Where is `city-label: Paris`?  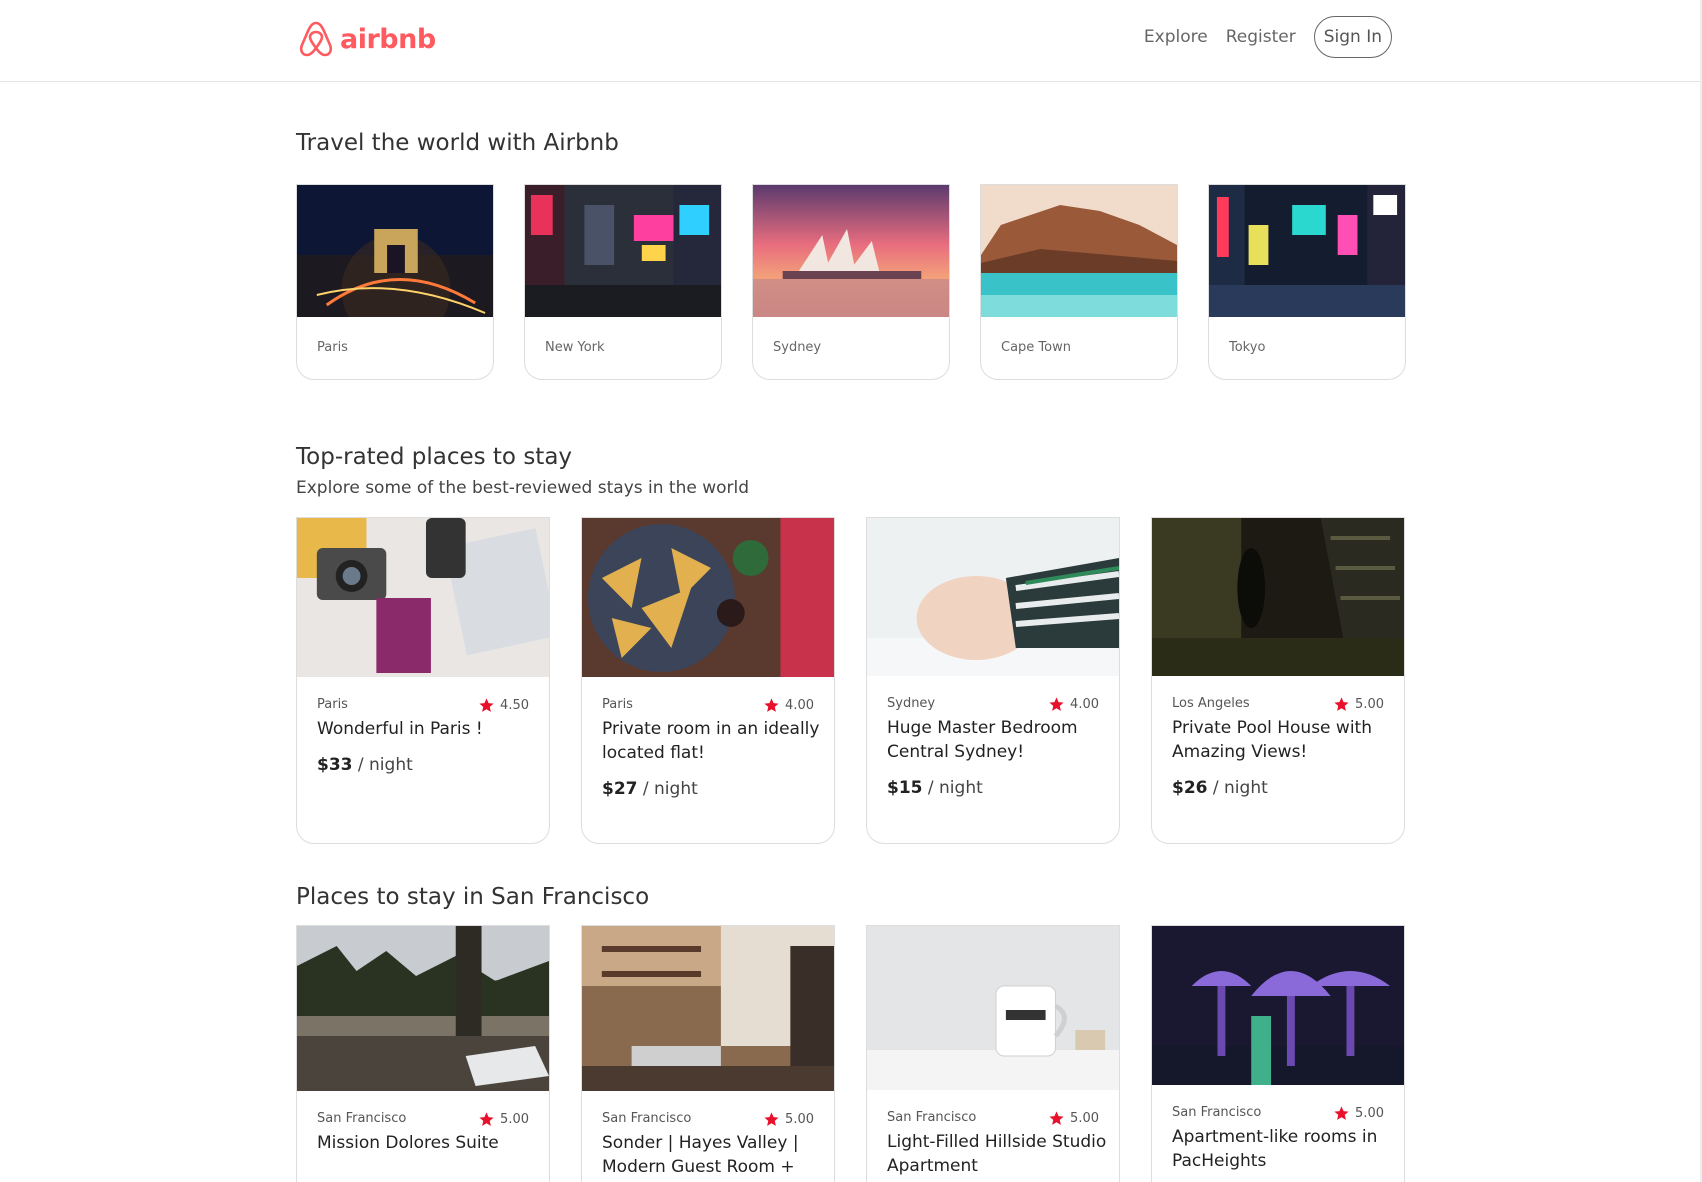
city-label: Paris is located at coordinates (332, 347).